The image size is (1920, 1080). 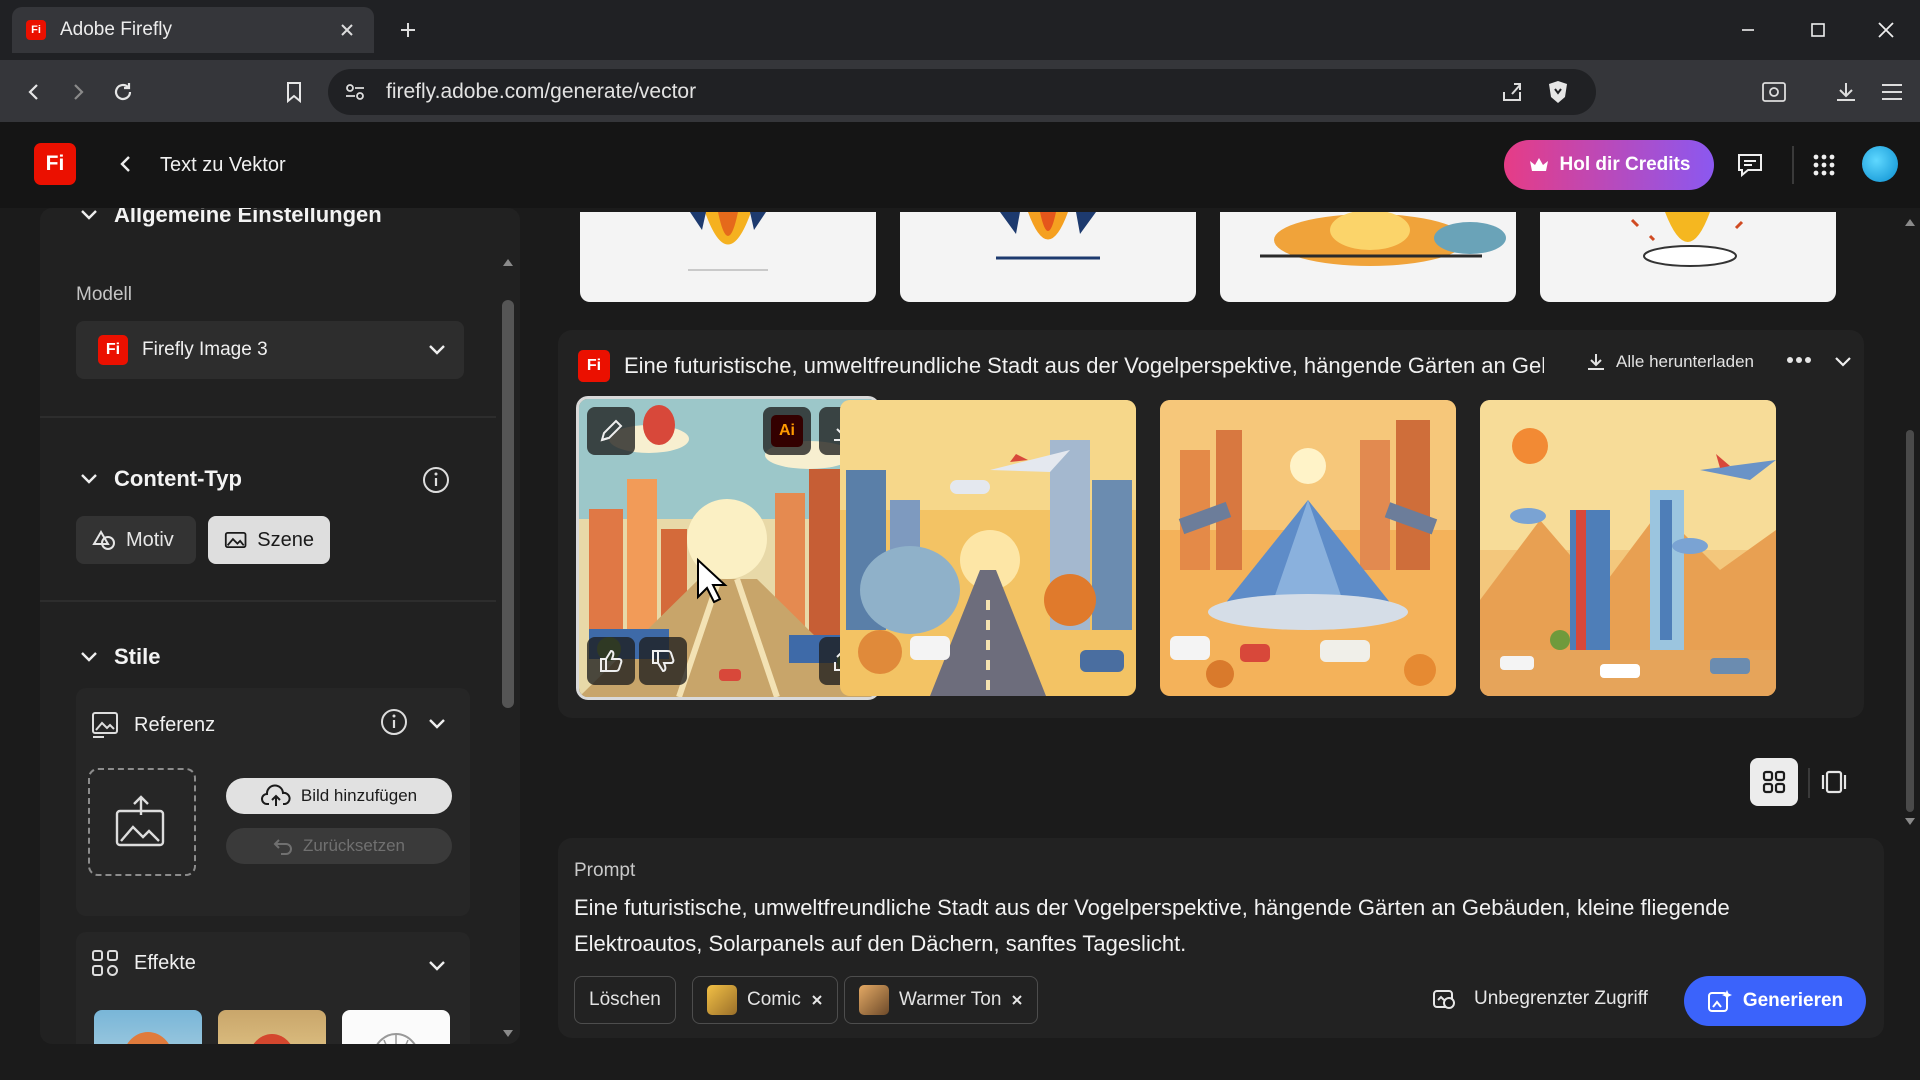 What do you see at coordinates (165, 962) in the screenshot?
I see `effects-label: Effekte` at bounding box center [165, 962].